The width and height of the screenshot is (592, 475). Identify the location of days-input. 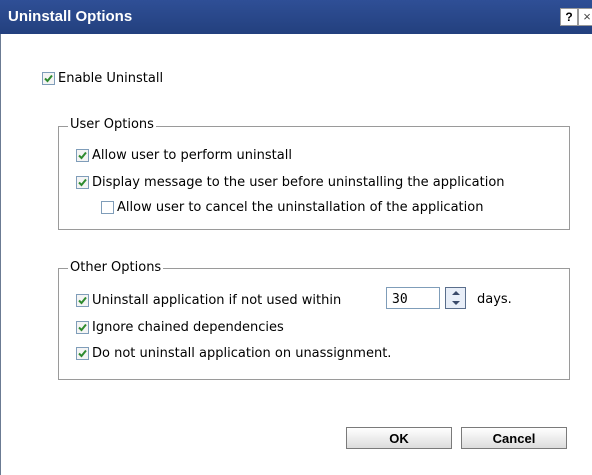
(413, 298).